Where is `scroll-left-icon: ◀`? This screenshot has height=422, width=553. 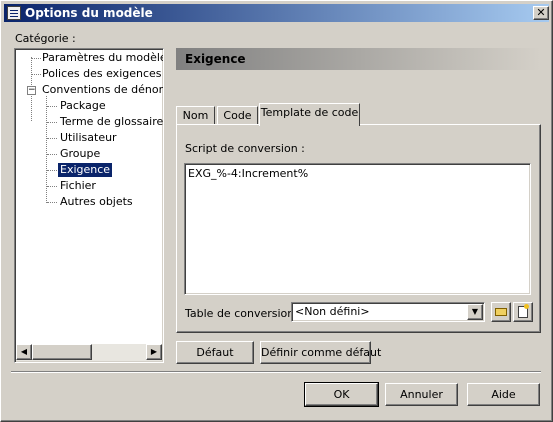
scroll-left-icon: ◀ is located at coordinates (24, 352).